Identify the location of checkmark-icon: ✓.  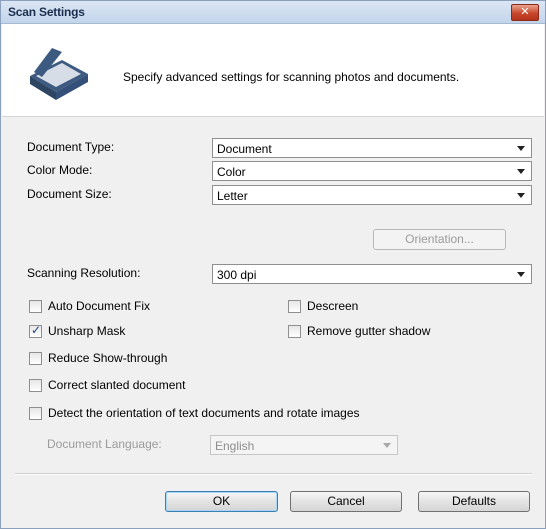
(36, 330).